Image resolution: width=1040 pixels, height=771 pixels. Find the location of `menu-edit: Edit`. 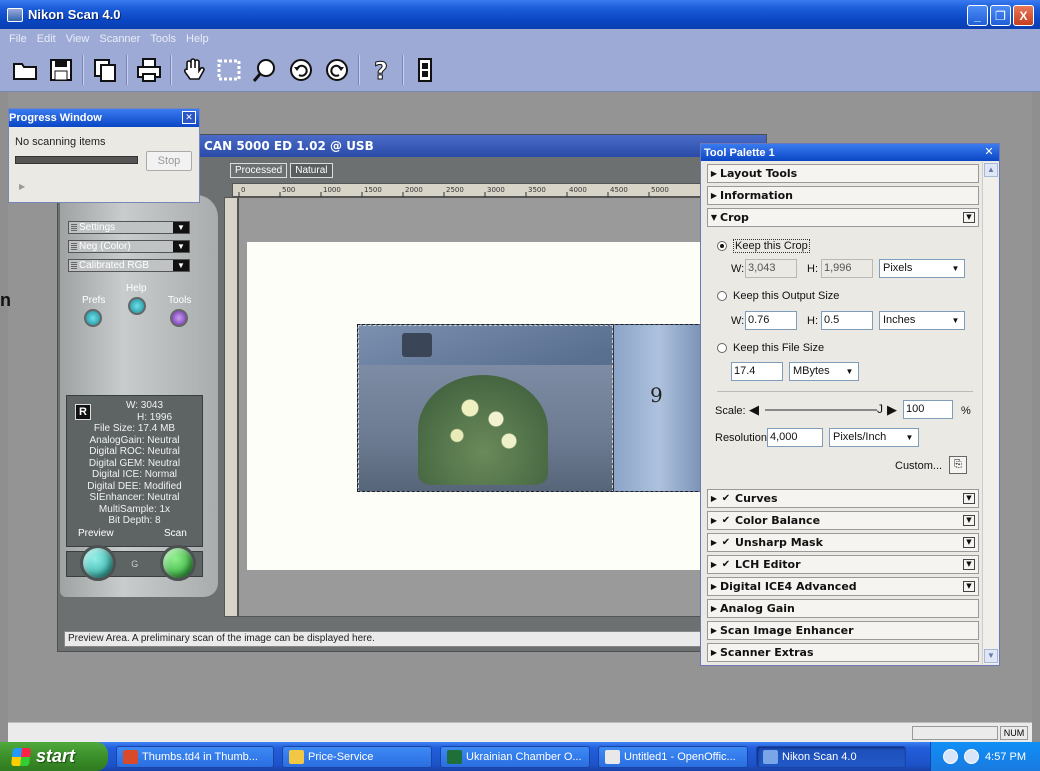

menu-edit: Edit is located at coordinates (46, 39).